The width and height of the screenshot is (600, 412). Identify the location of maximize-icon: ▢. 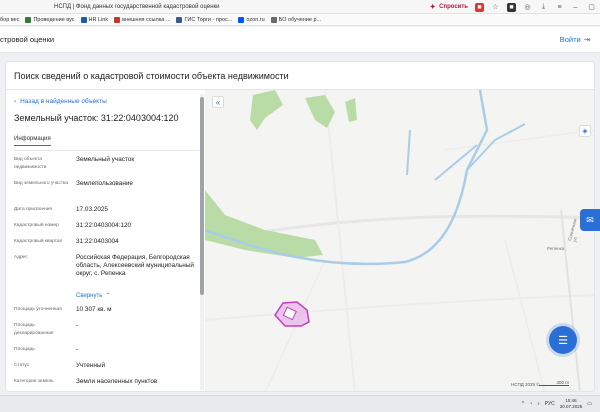
(591, 7).